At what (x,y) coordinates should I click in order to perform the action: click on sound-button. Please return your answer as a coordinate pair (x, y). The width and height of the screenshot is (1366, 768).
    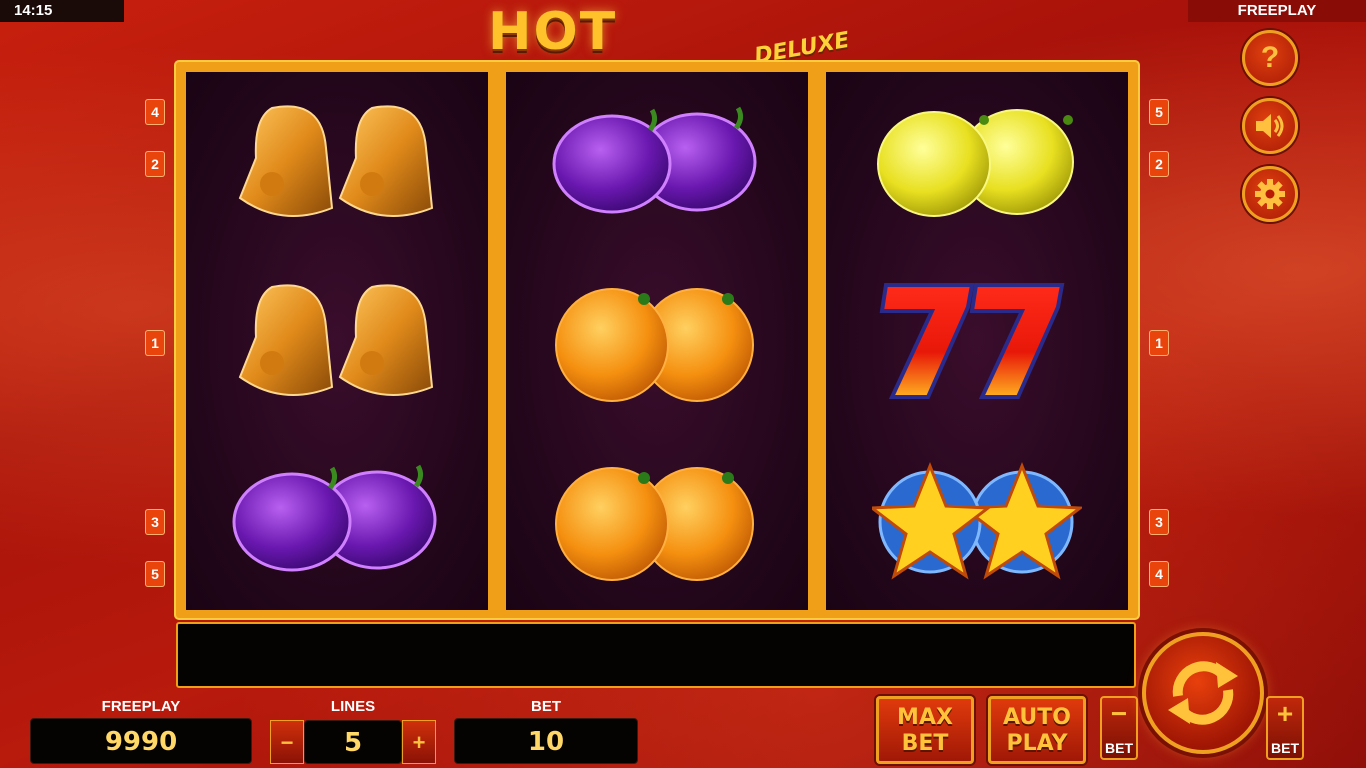
    Looking at the image, I should click on (1270, 126).